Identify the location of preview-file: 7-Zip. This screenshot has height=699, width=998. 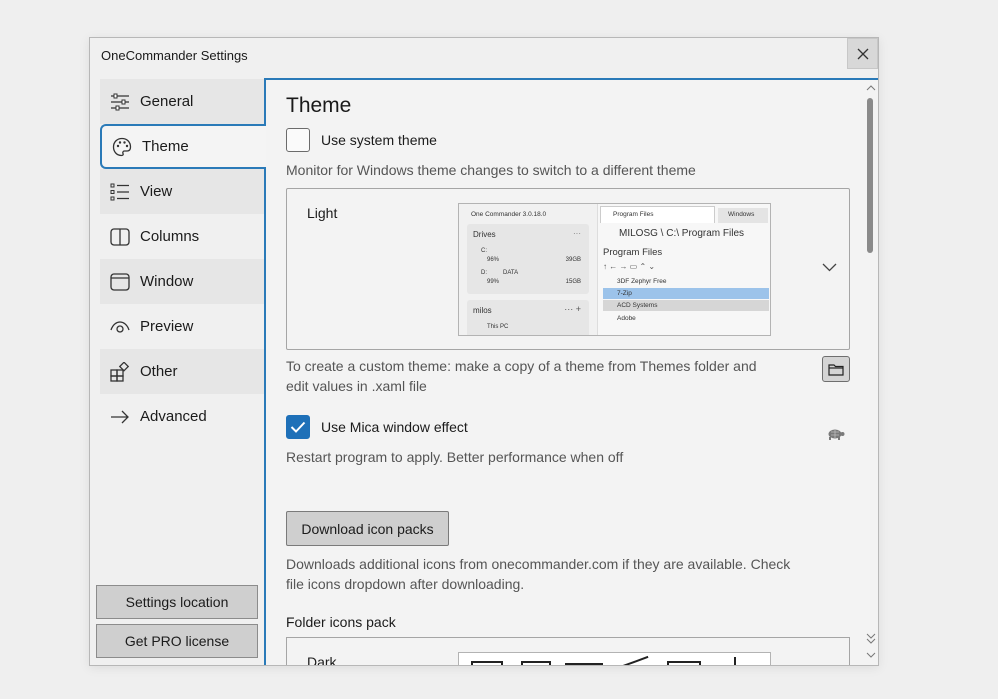
(624, 293).